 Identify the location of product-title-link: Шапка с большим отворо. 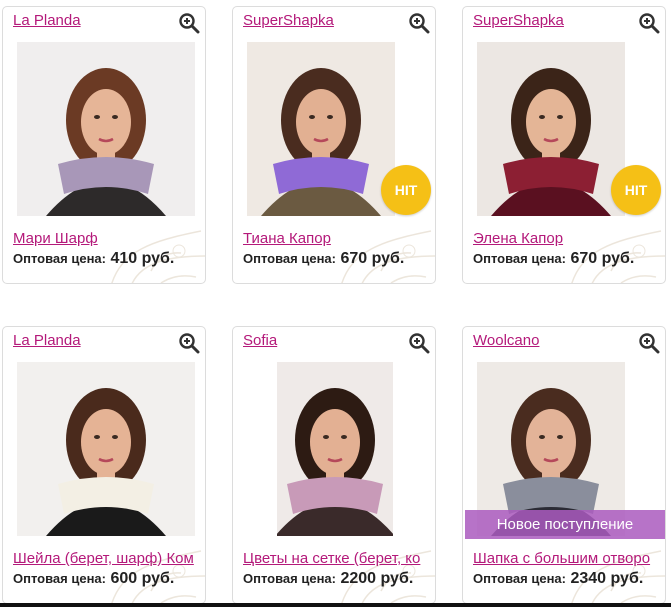
(569, 558).